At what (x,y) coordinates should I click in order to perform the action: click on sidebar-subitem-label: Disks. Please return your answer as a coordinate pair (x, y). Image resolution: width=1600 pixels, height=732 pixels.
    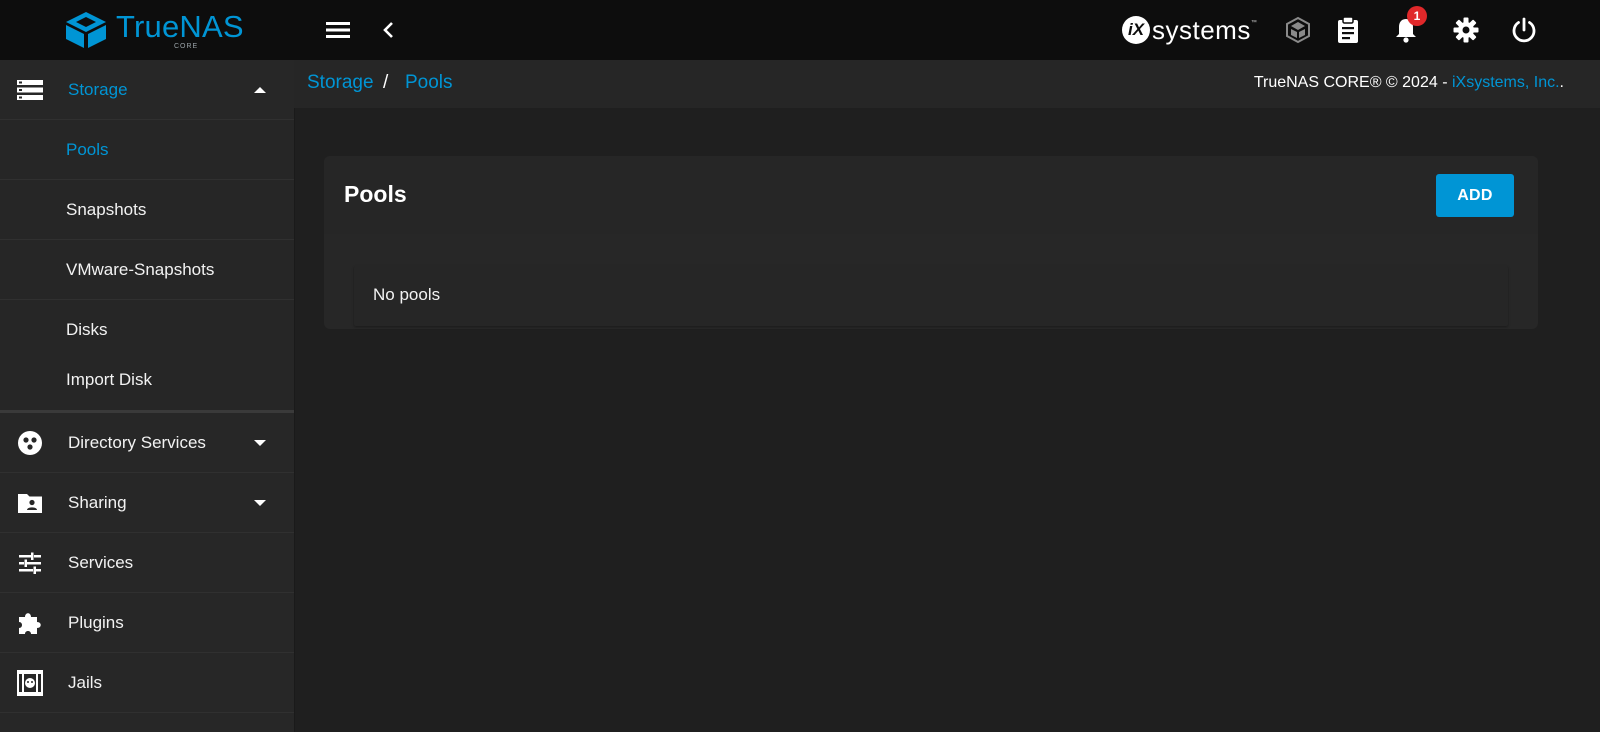
    Looking at the image, I should click on (87, 329).